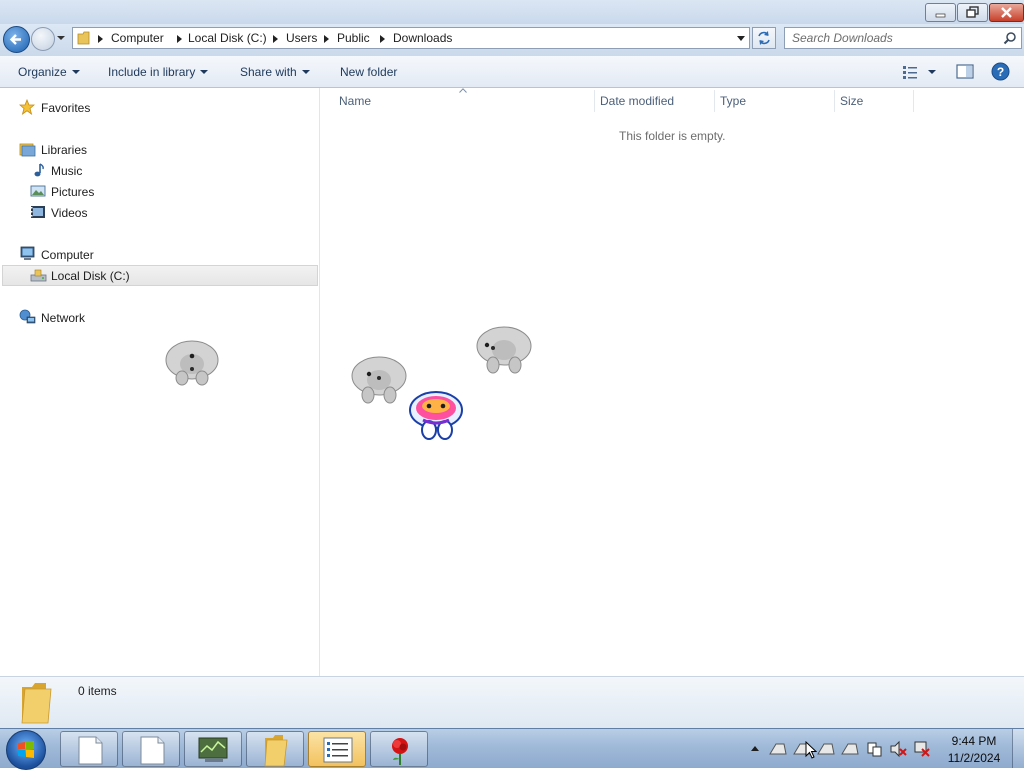  I want to click on restore-button, so click(972, 12).